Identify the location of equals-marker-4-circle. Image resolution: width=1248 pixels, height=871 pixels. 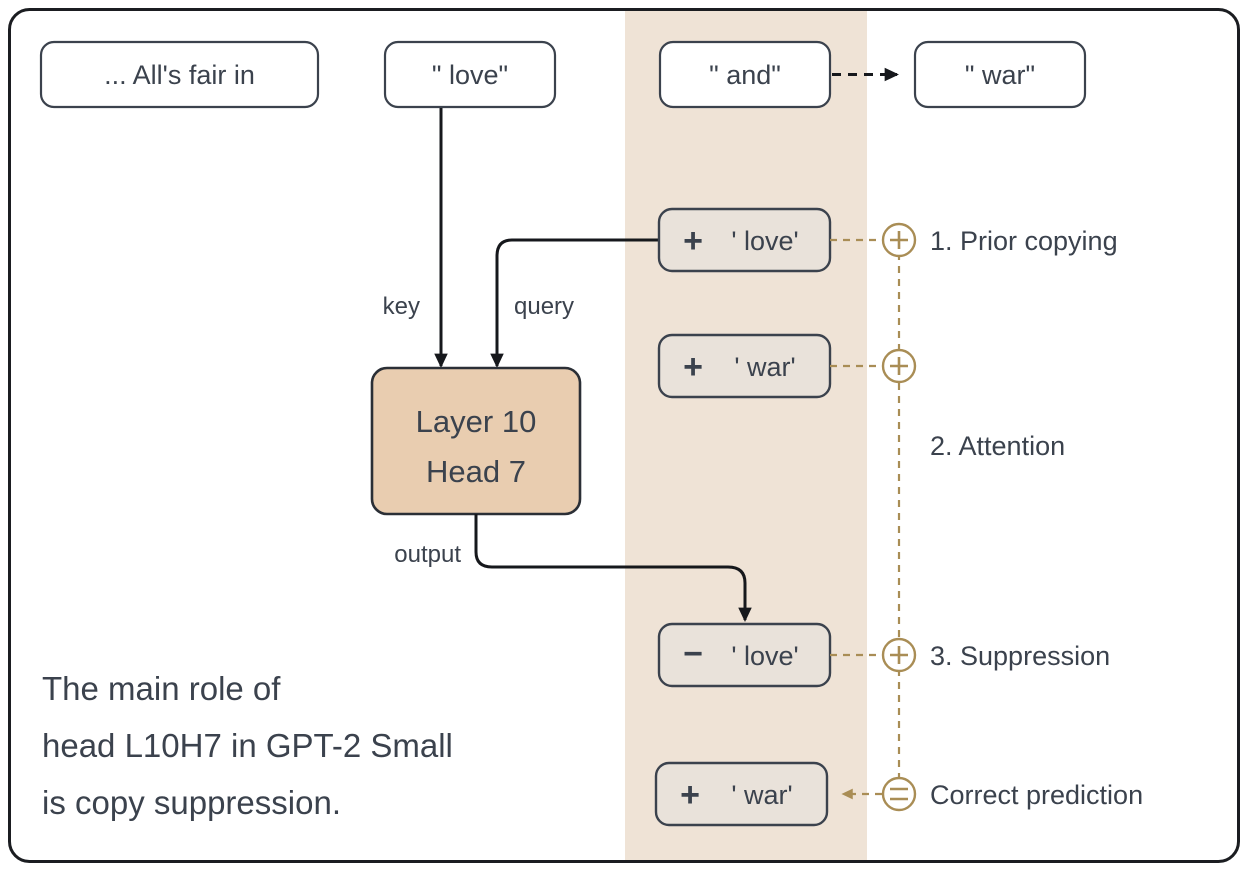
(899, 794).